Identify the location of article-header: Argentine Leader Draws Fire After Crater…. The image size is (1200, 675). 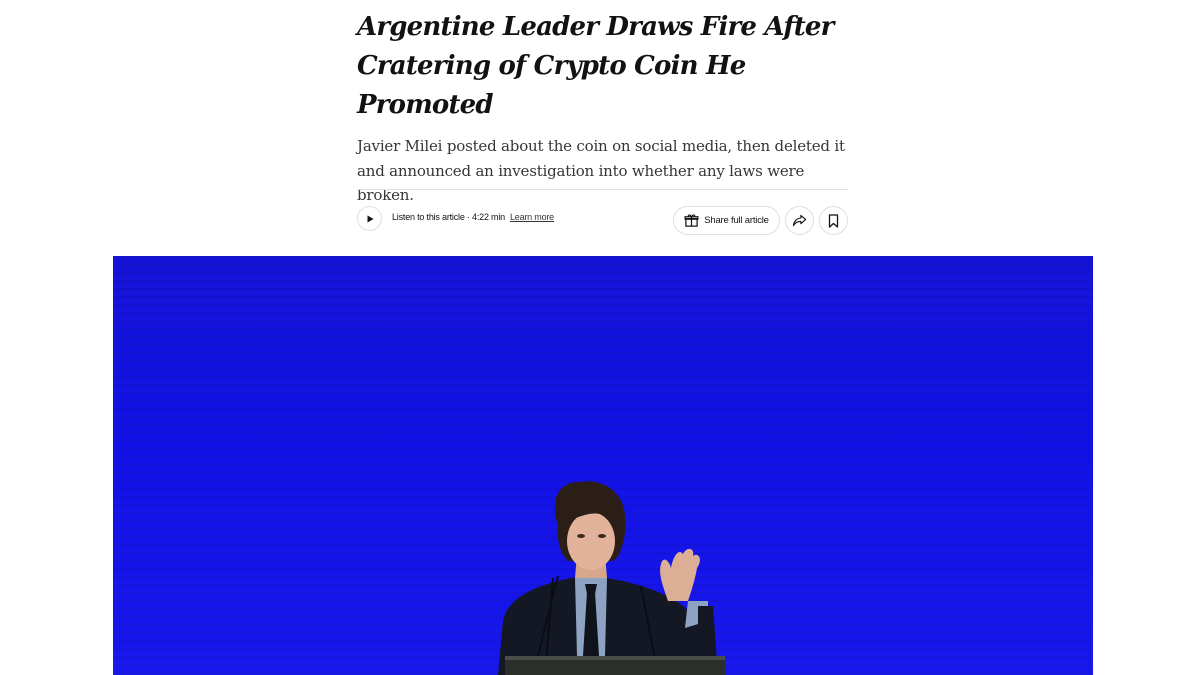
(603, 108).